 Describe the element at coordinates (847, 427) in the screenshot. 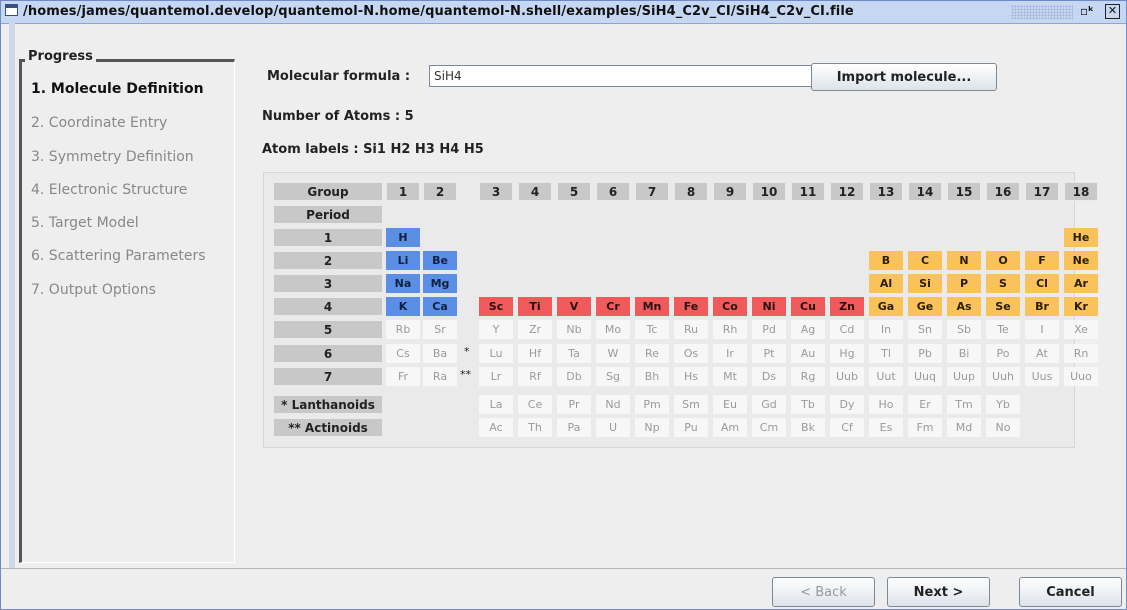

I see `element-cf: Cf` at that location.